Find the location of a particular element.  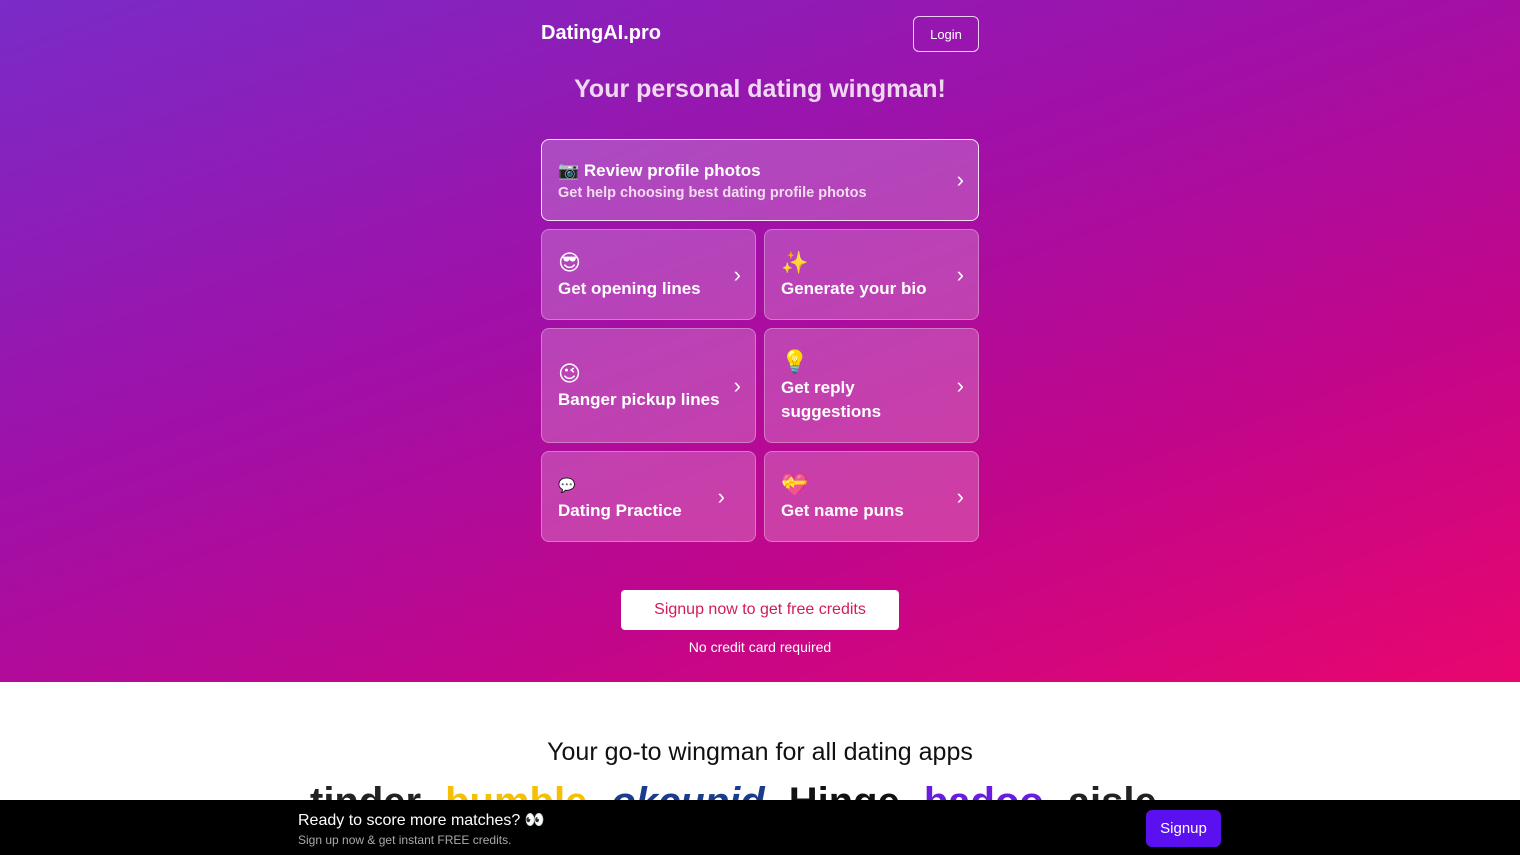

card-dating-practice: 💬 Dating Practice › is located at coordinates (648, 496).